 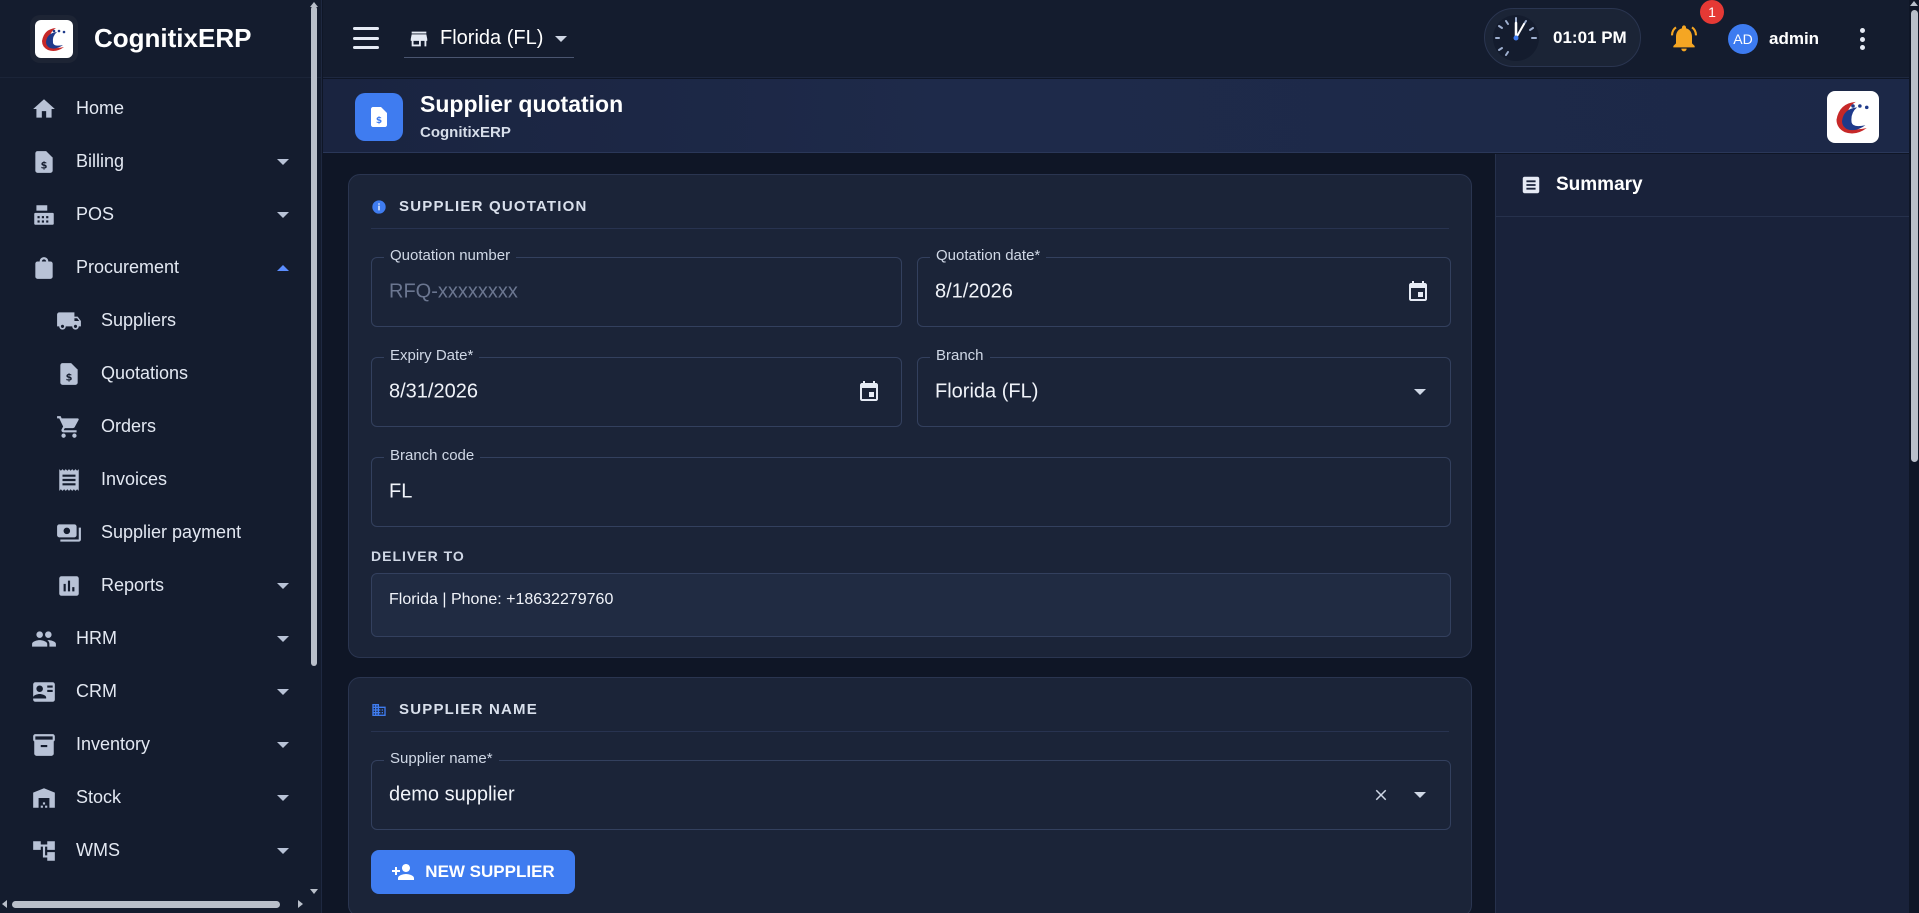 What do you see at coordinates (366, 38) in the screenshot?
I see `hamburger-menu-icon` at bounding box center [366, 38].